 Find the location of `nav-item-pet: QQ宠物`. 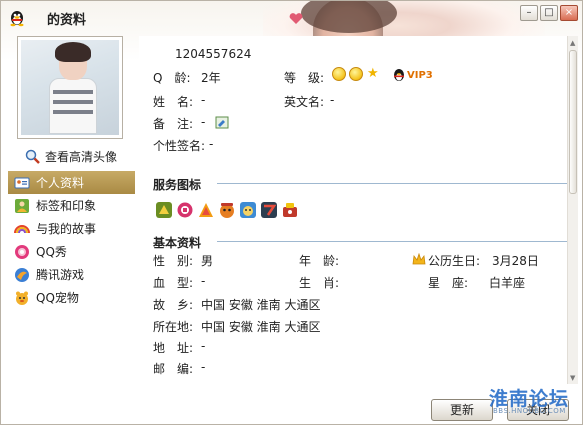

nav-item-pet: QQ宠物 is located at coordinates (71, 297).